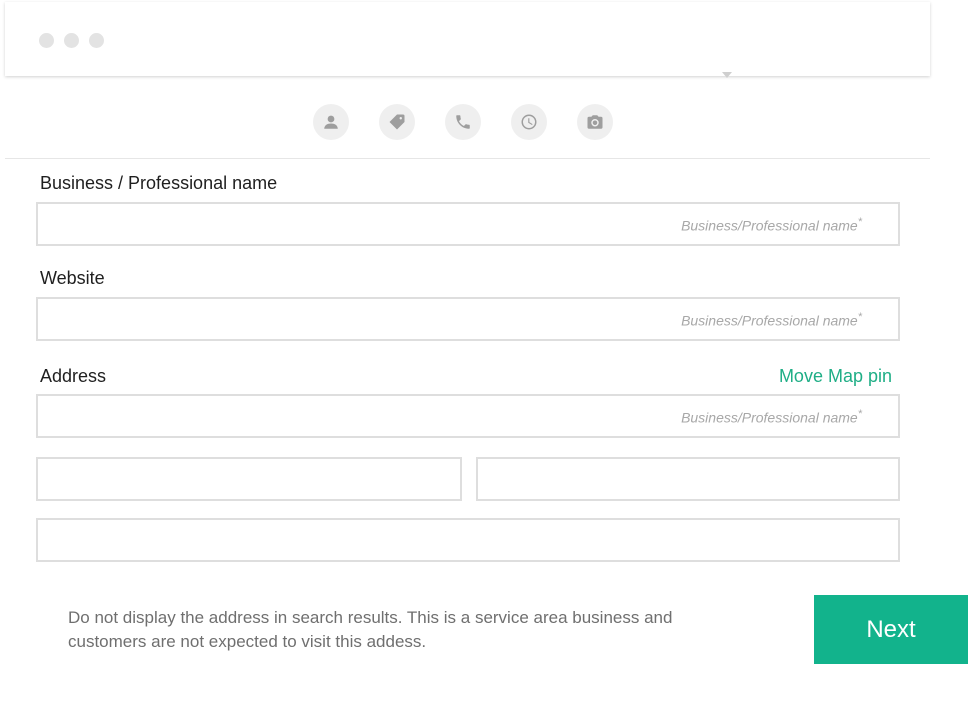 The image size is (969, 716). I want to click on business-name-field: Business/Professional name*, so click(468, 224).